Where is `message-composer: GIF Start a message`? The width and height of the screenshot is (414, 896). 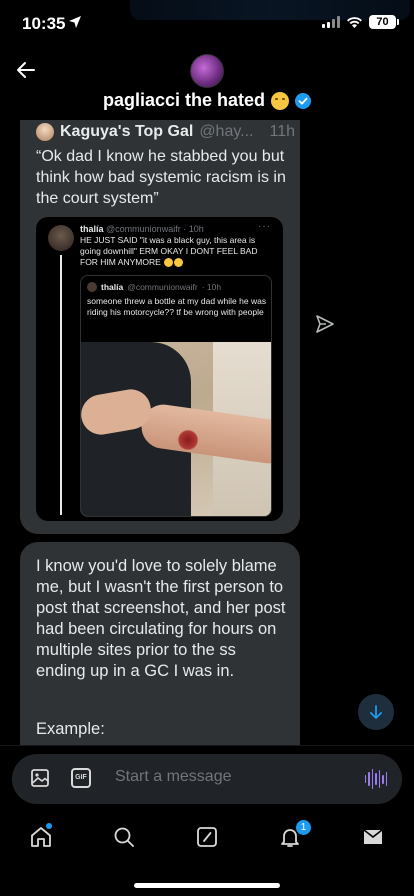 message-composer: GIF Start a message is located at coordinates (207, 779).